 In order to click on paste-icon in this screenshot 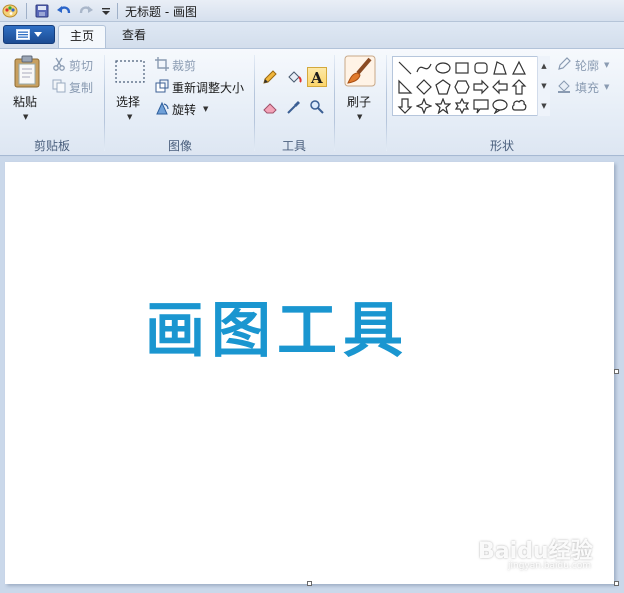, I will do `click(27, 72)`.